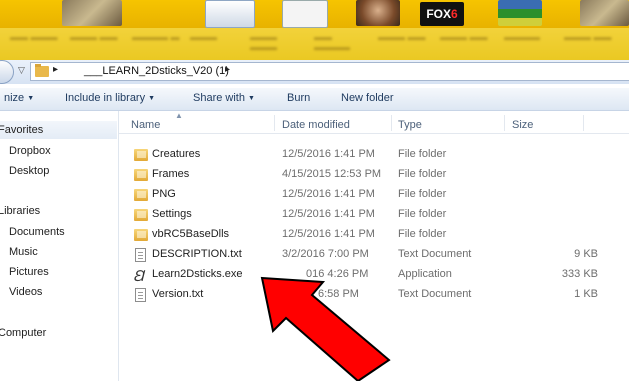 The width and height of the screenshot is (629, 381). What do you see at coordinates (338, 294) in the screenshot?
I see `file-date: 6:58 PM` at bounding box center [338, 294].